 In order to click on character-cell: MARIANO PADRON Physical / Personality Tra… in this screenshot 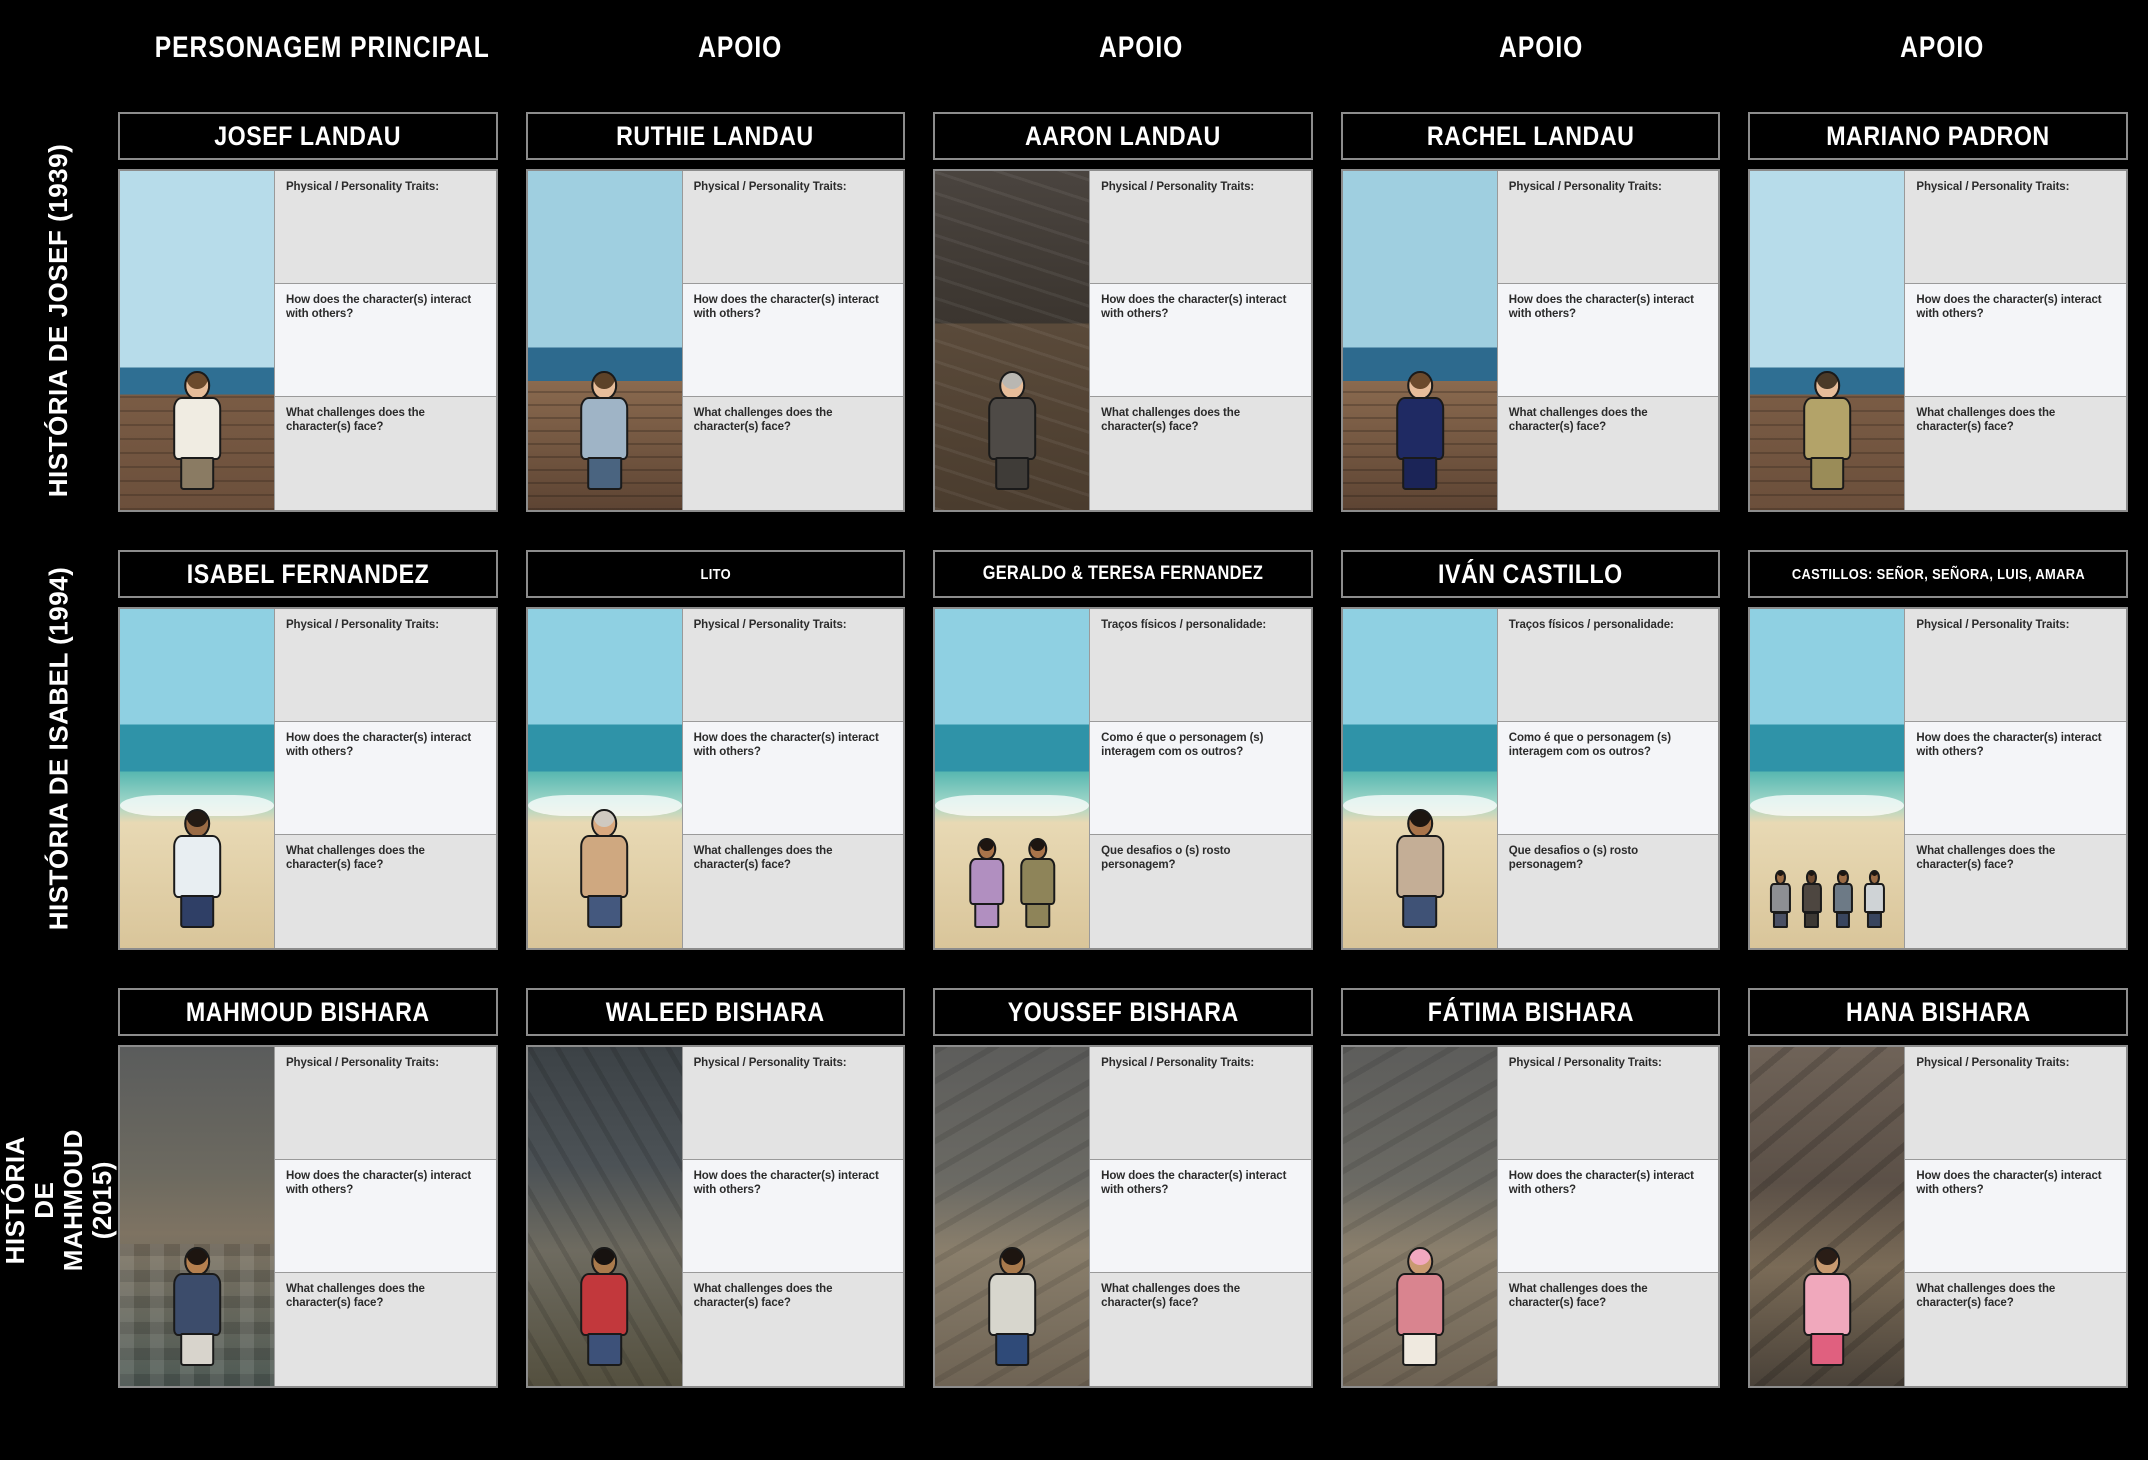, I will do `click(1938, 312)`.